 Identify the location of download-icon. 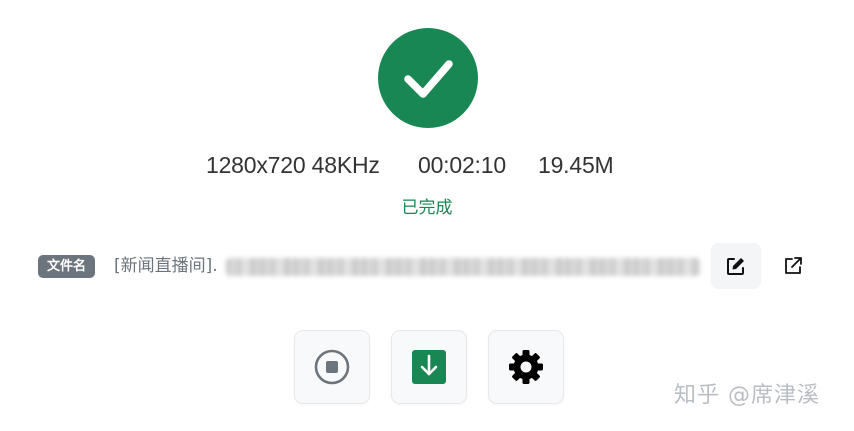
(429, 367).